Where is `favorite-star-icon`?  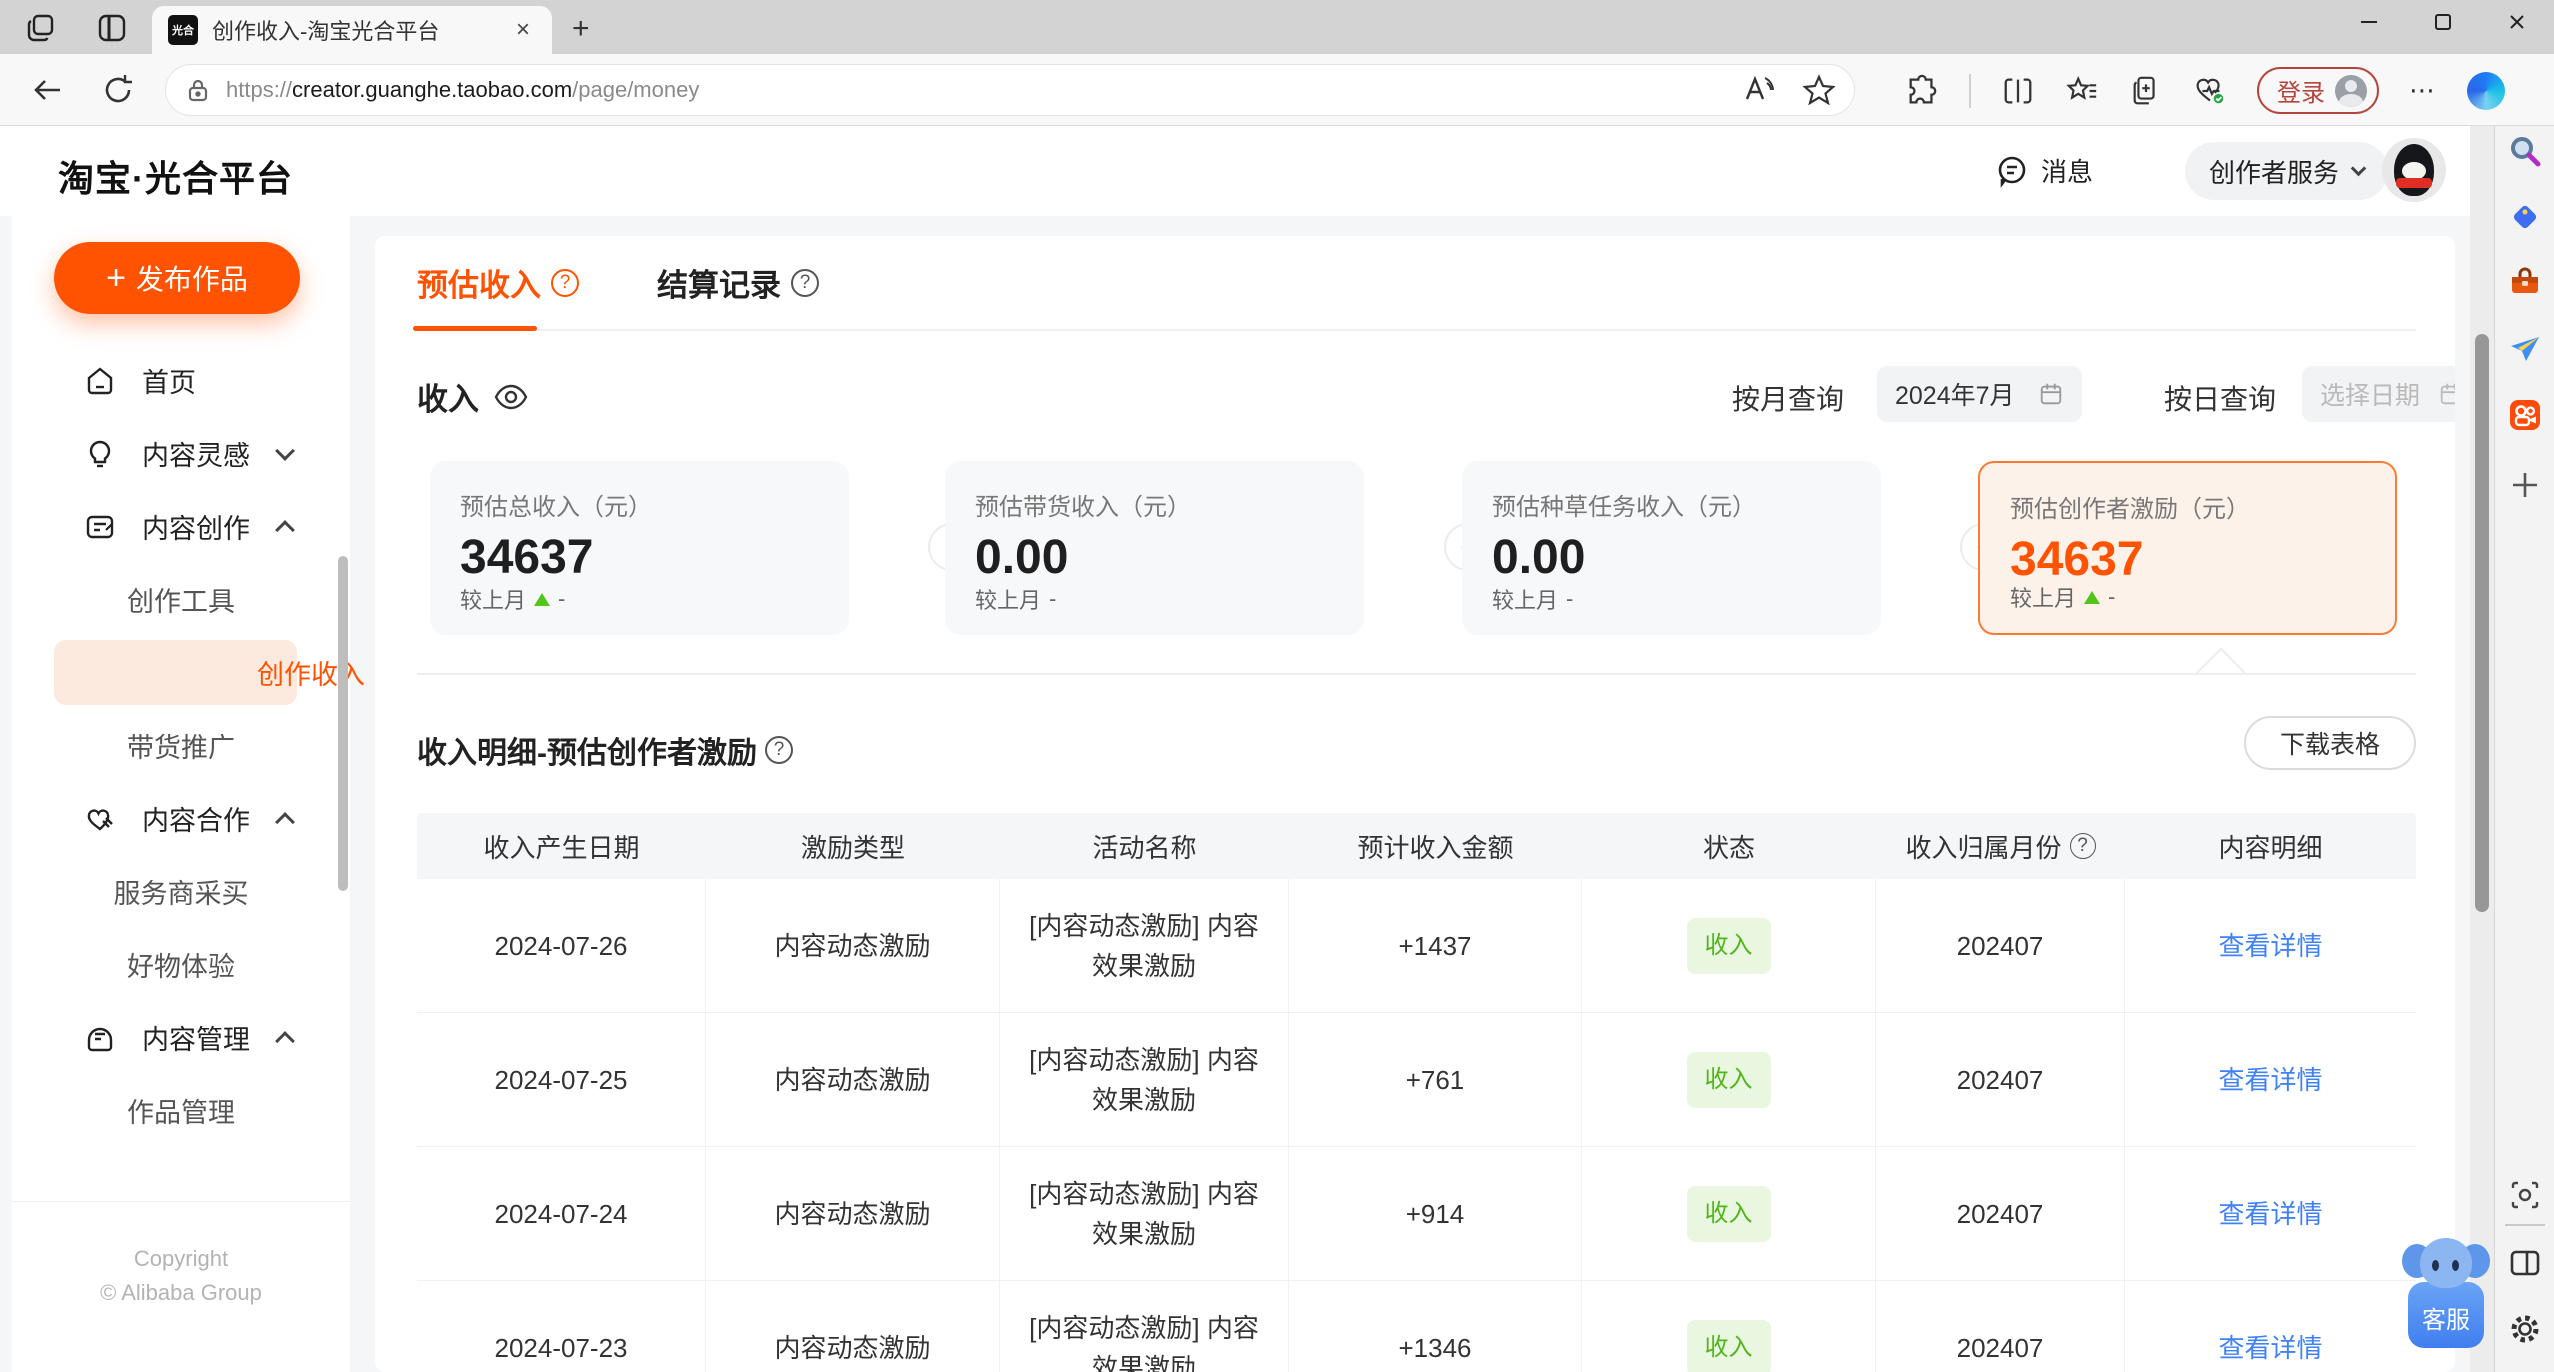 favorite-star-icon is located at coordinates (1819, 90).